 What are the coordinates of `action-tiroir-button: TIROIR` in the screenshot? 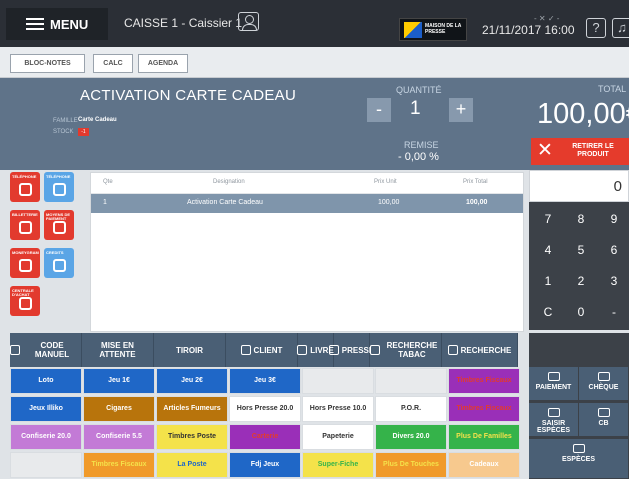 It's located at (190, 350).